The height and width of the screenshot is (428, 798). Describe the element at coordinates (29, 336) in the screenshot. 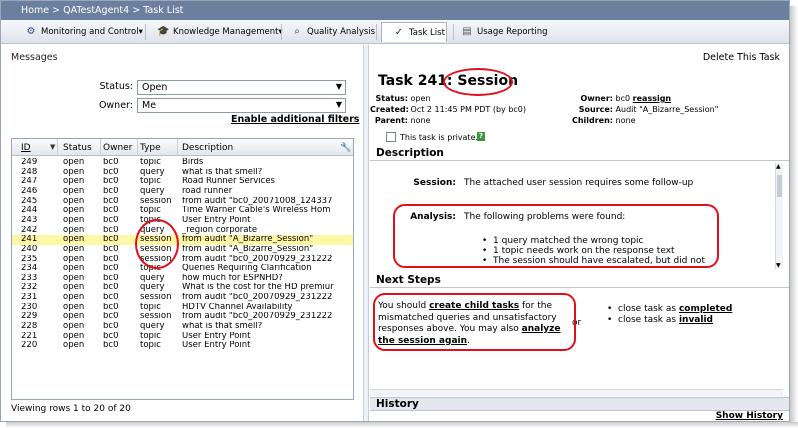

I see `cell-id: 221` at that location.